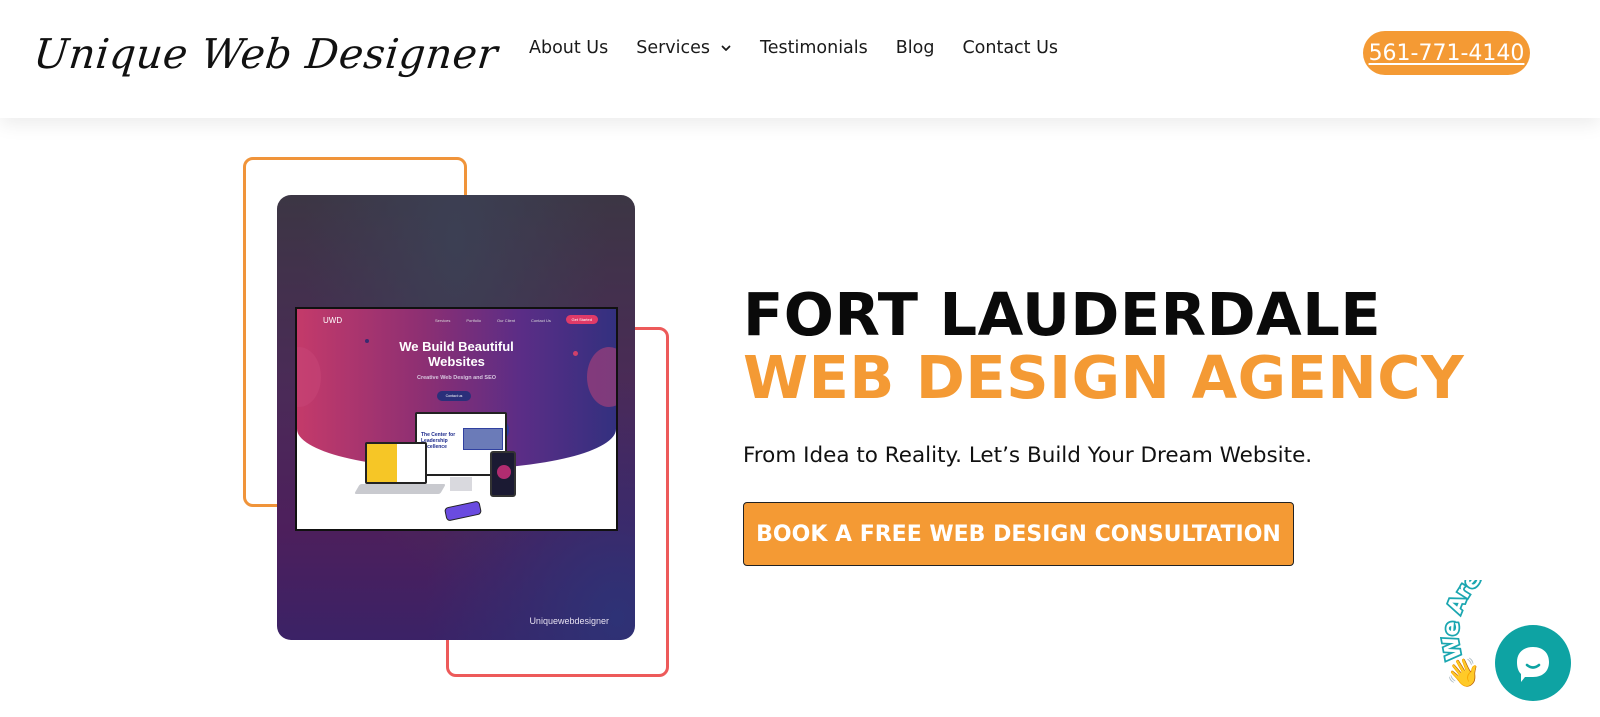 The image size is (1600, 717). What do you see at coordinates (506, 320) in the screenshot?
I see `mockup-nav-link: Our Client` at bounding box center [506, 320].